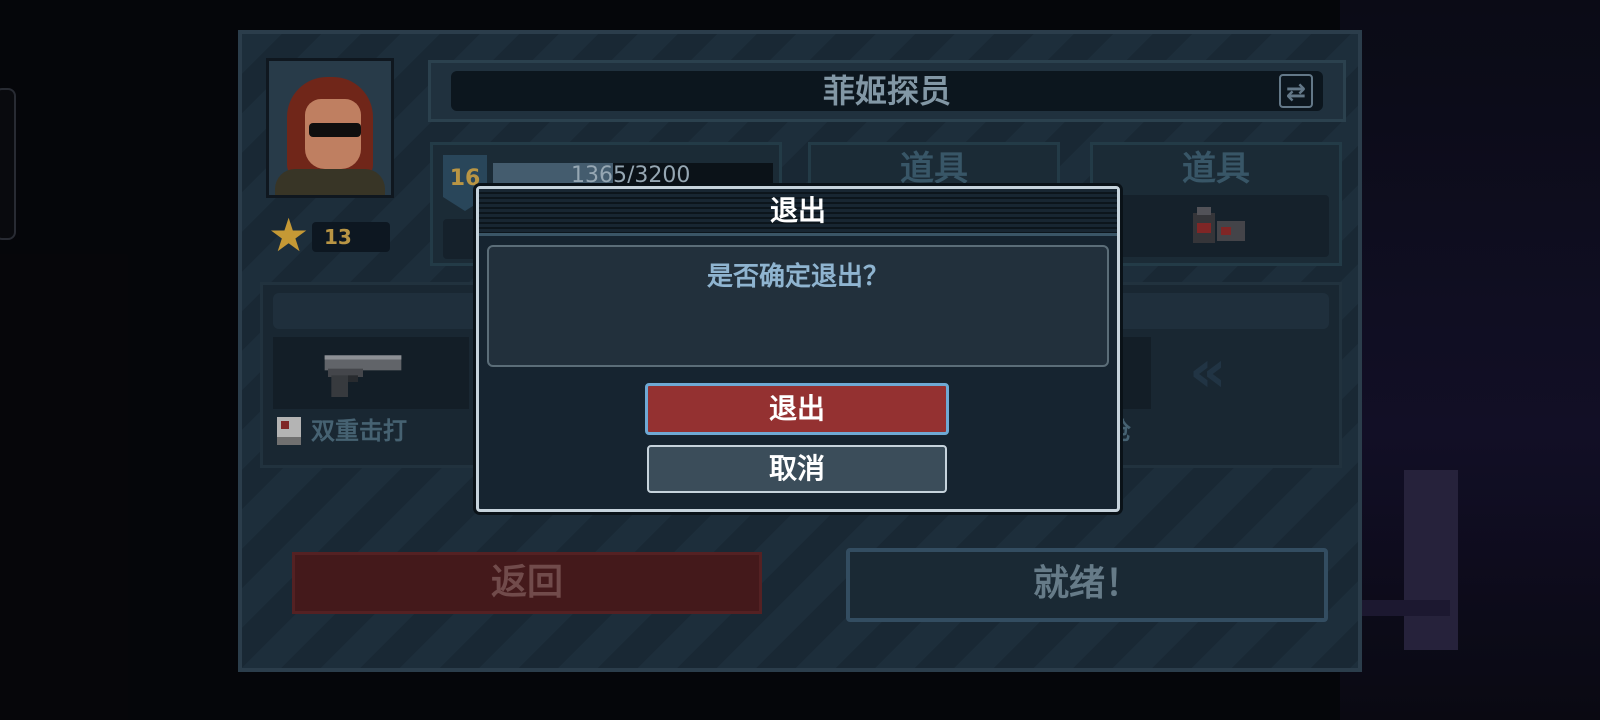 This screenshot has width=1600, height=720. I want to click on dialog-title: 退出, so click(798, 212).